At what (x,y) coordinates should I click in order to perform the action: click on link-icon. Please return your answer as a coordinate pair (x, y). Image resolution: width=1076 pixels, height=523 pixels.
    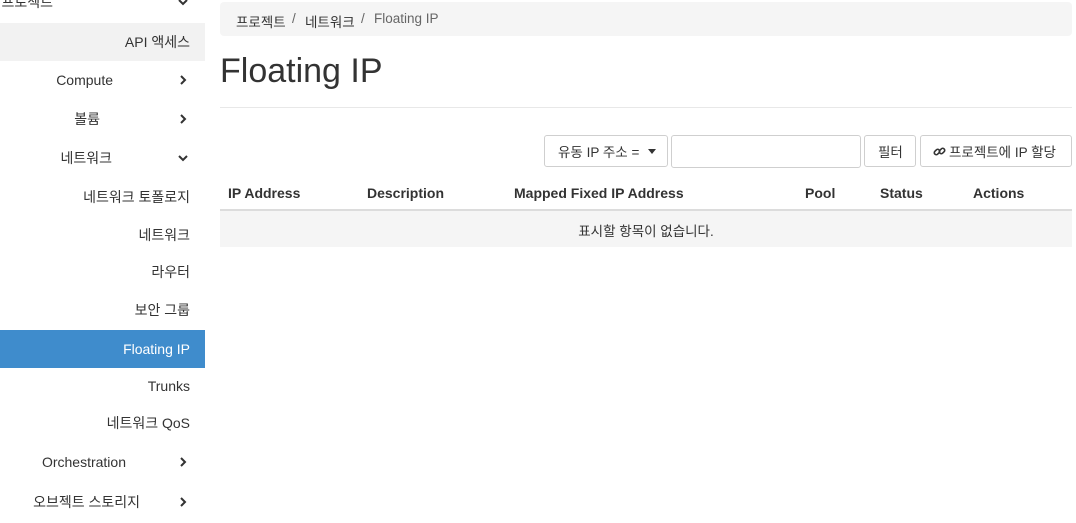
    Looking at the image, I should click on (939, 151).